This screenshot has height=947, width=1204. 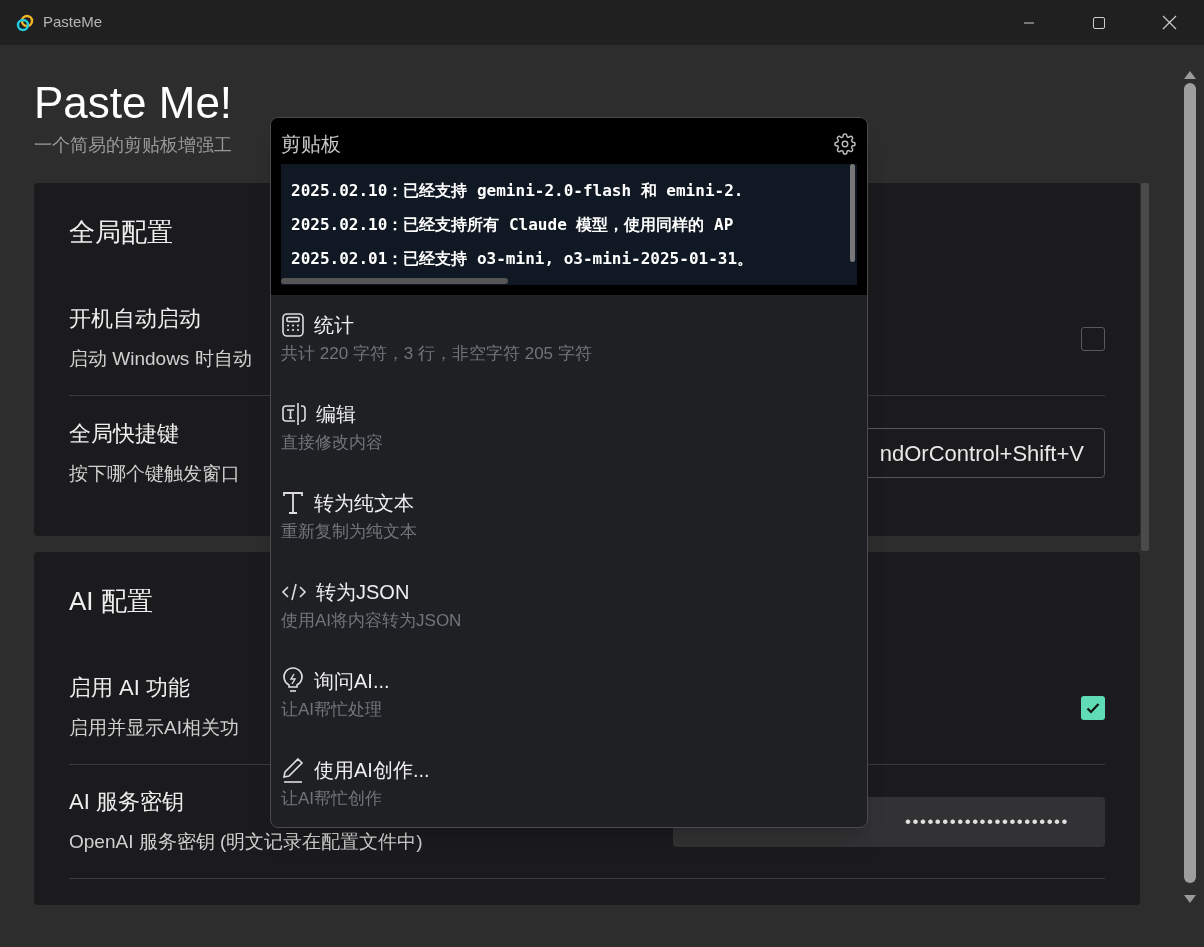 I want to click on action-title: 转为纯文本, so click(x=364, y=503).